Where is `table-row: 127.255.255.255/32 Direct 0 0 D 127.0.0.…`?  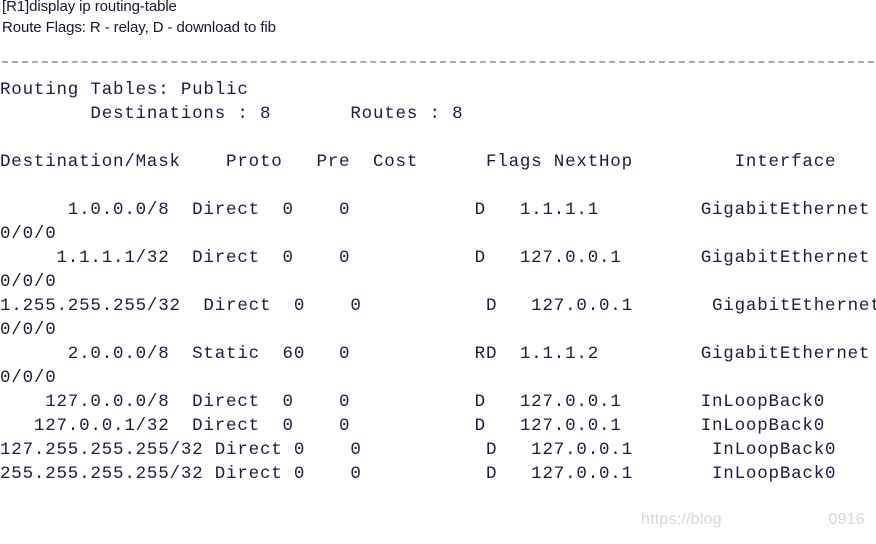 table-row: 127.255.255.255/32 Direct 0 0 D 127.0.0.… is located at coordinates (418, 450).